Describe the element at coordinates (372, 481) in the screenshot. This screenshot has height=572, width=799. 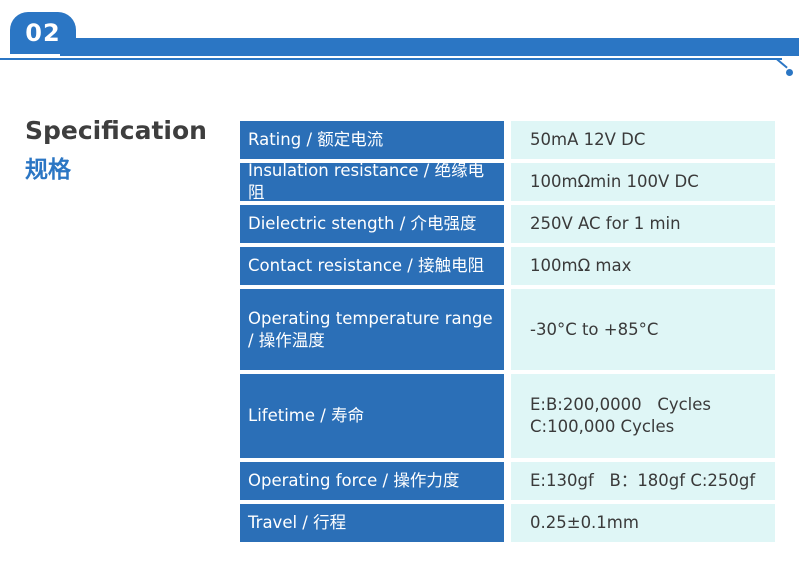
I see `spec-label: Operating force / 操作力度` at that location.